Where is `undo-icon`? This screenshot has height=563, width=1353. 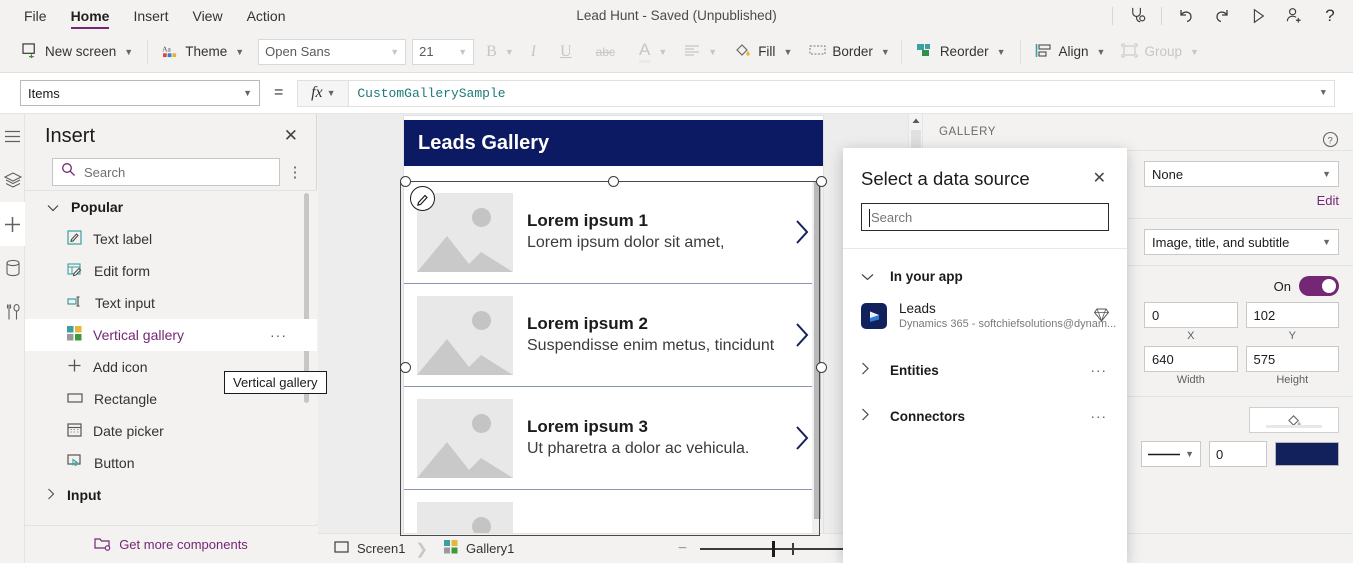 undo-icon is located at coordinates (1186, 16).